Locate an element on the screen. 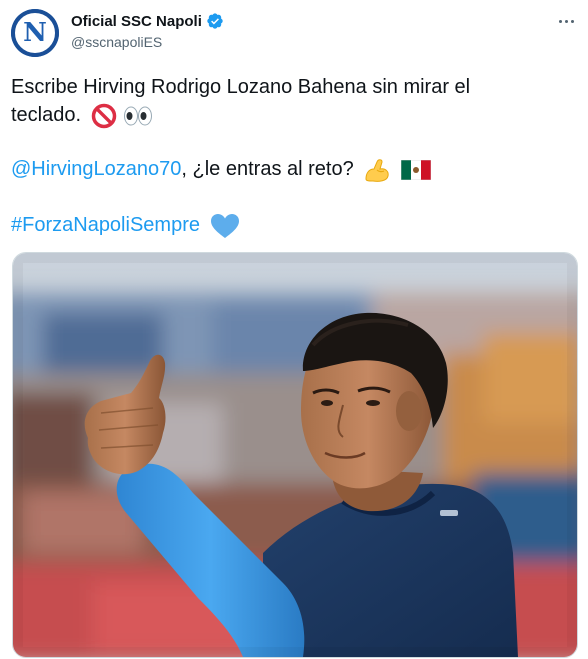  hashtag-link: #ForzaNapoliSempre is located at coordinates (105, 225).